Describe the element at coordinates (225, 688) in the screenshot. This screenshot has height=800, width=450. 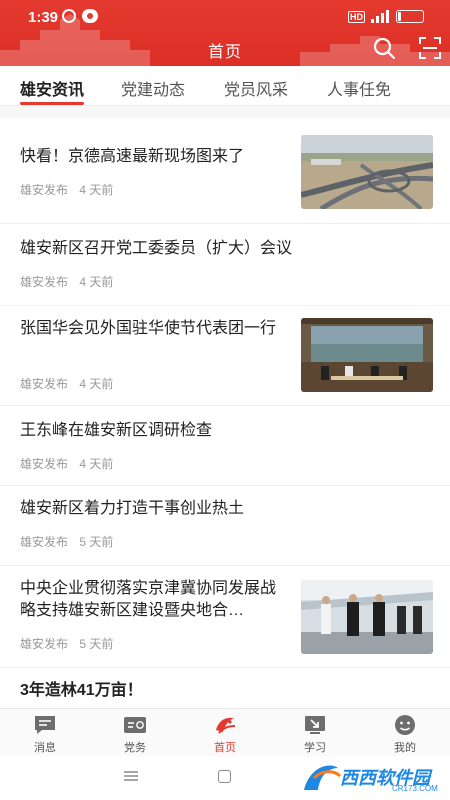
I see `news-item: 3年造林41万亩！` at that location.